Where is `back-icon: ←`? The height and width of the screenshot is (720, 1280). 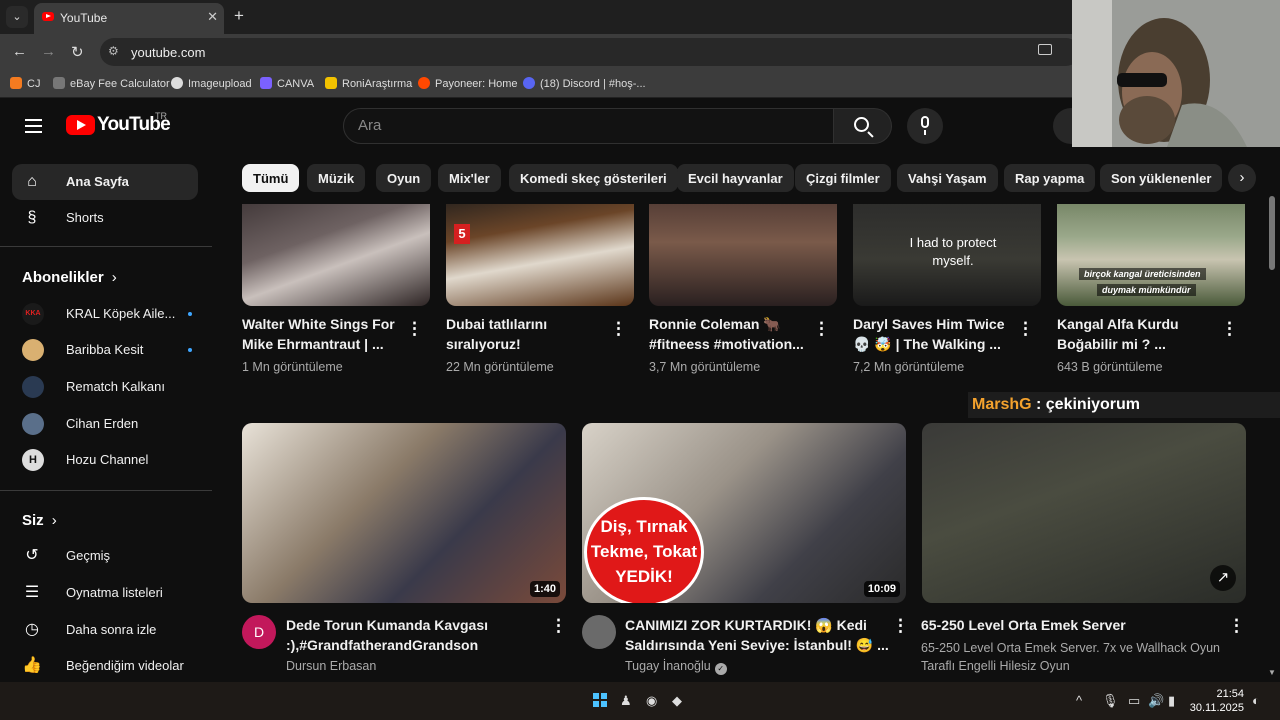 back-icon: ← is located at coordinates (19, 51).